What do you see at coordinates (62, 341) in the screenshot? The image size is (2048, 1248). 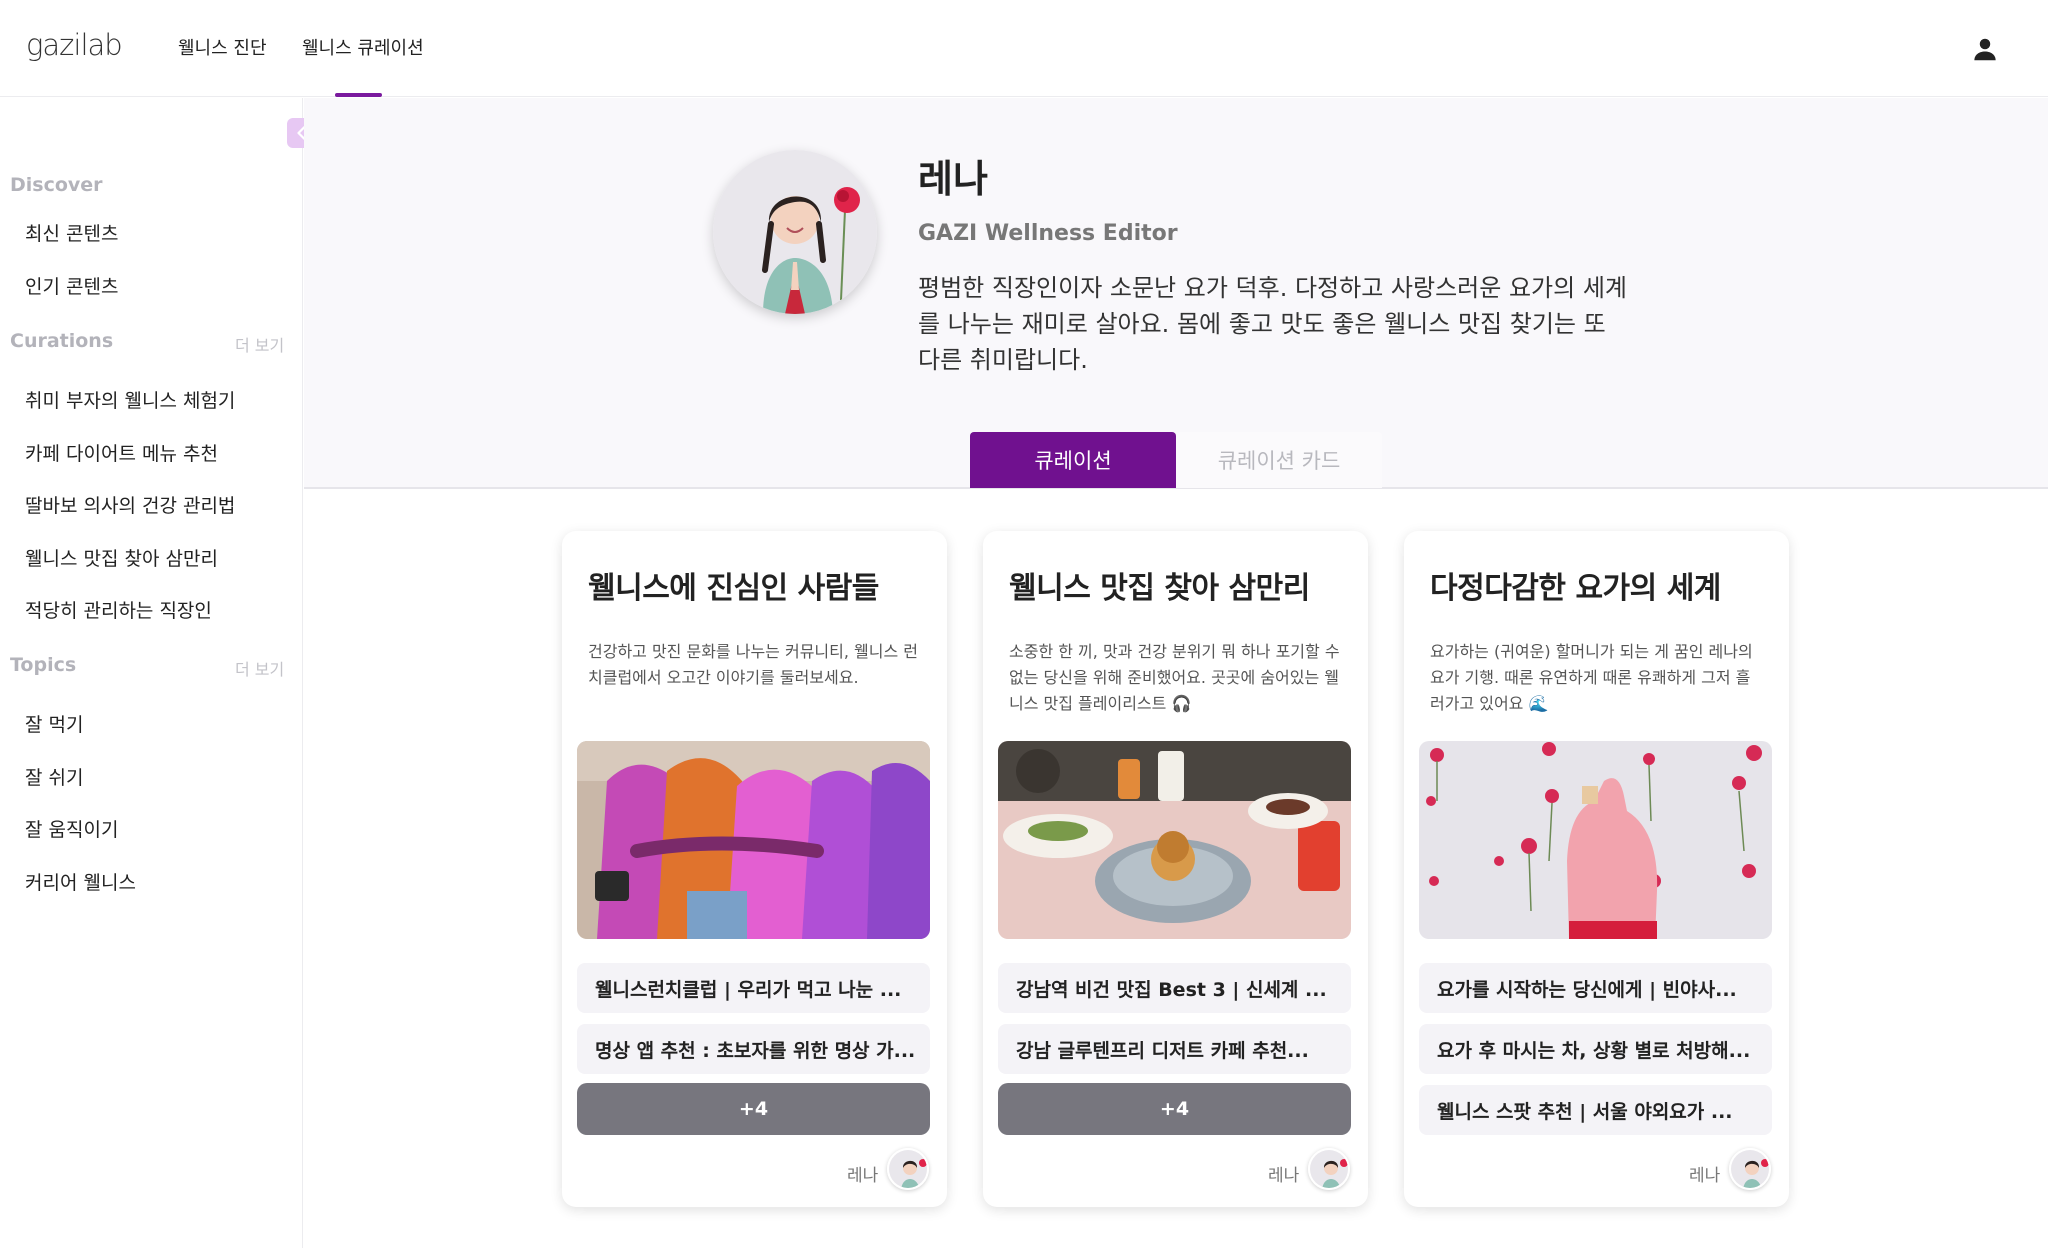 I see `curations-heading: Curations` at bounding box center [62, 341].